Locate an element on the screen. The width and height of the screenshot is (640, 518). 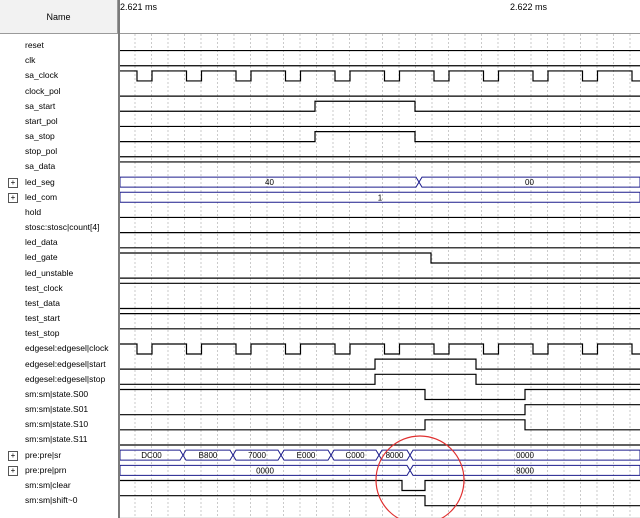
signal-row-pre-pre-prn: + pre:pre|prn is located at coordinates (59, 470).